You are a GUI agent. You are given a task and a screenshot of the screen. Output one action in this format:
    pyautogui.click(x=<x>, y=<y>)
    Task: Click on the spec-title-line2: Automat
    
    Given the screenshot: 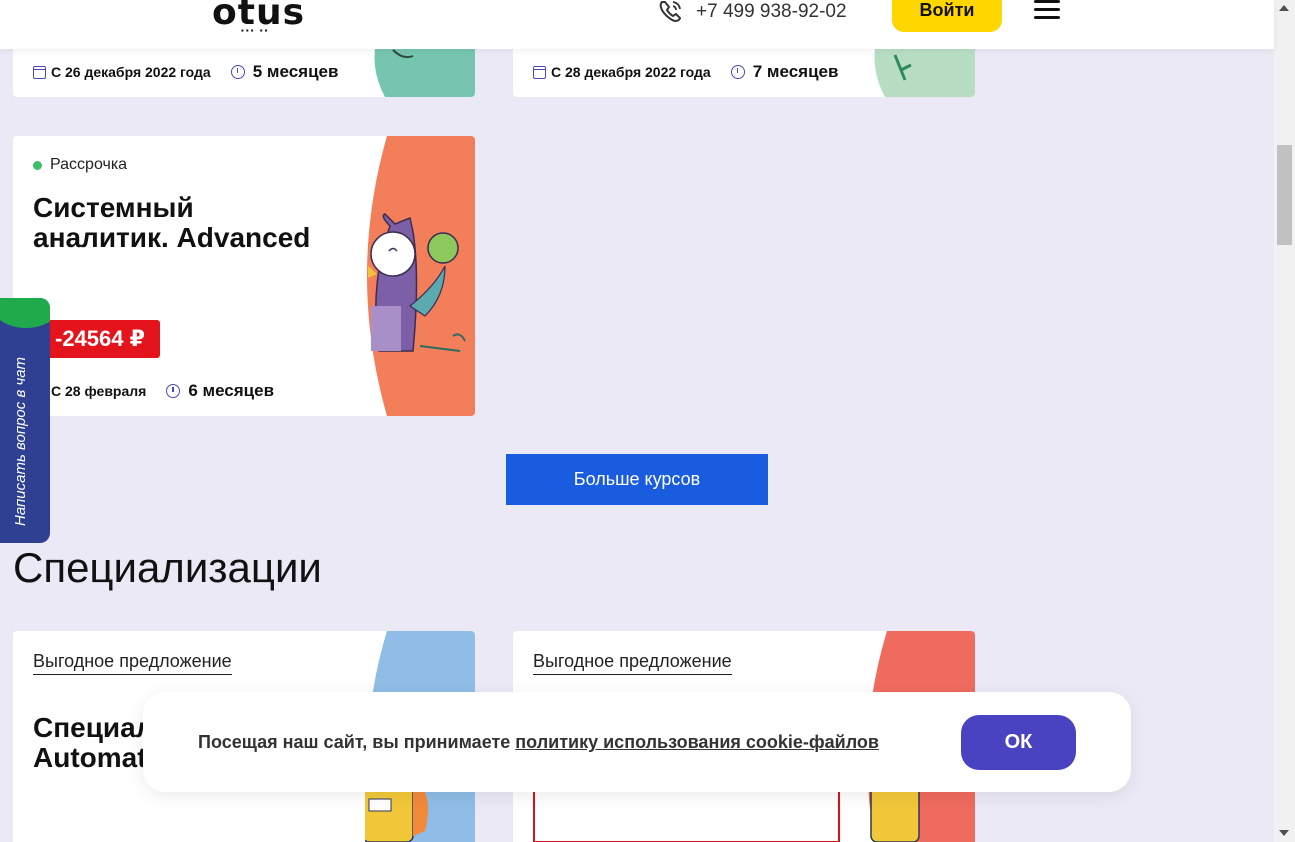 What is the action you would take?
    pyautogui.click(x=90, y=757)
    